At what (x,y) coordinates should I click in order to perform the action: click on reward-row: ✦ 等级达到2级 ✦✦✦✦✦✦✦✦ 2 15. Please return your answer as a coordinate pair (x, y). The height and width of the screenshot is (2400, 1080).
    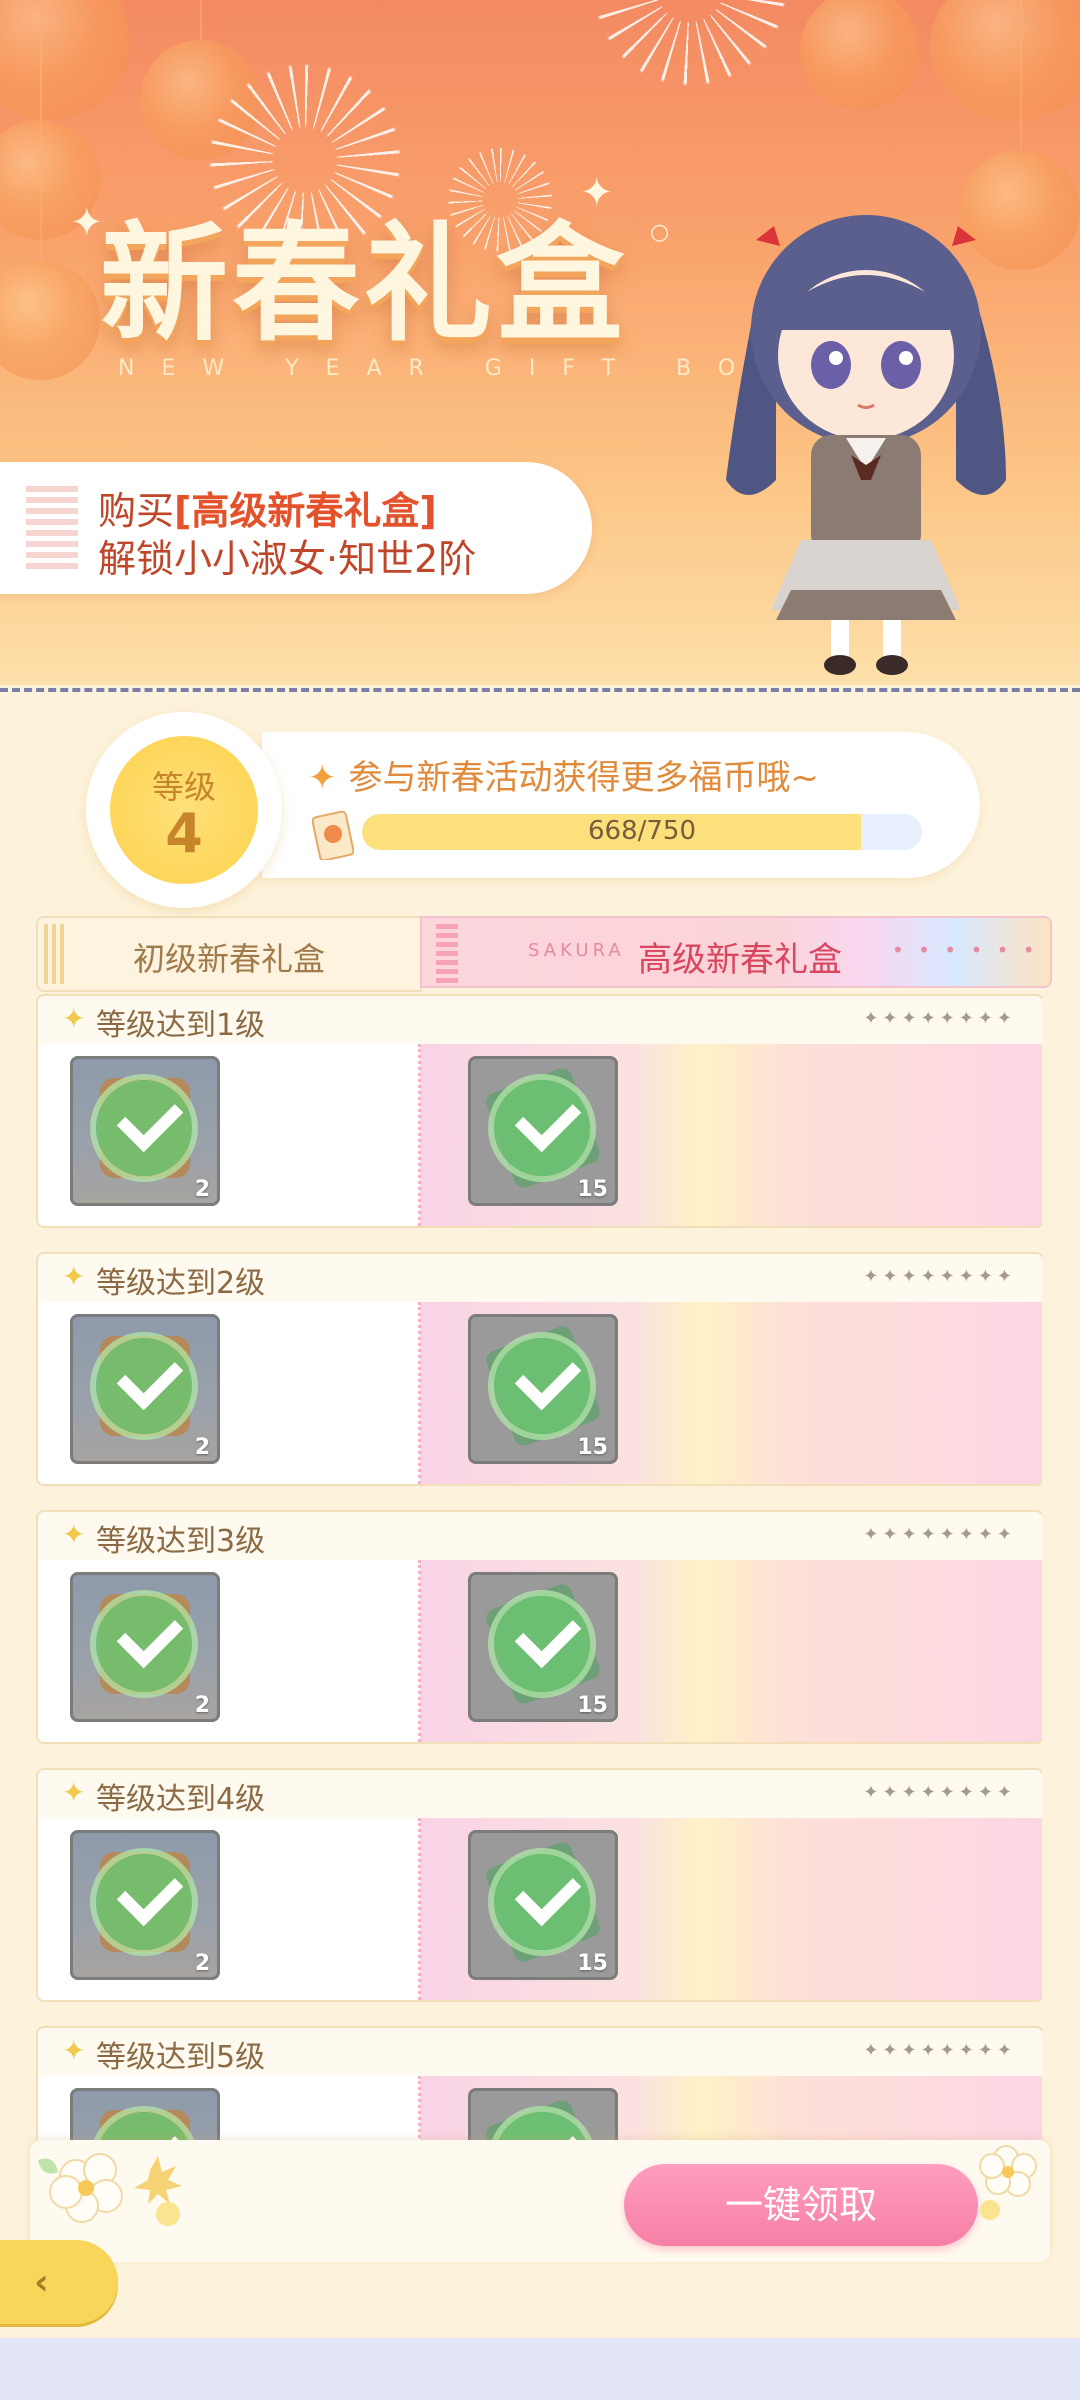
    Looking at the image, I should click on (539, 1370).